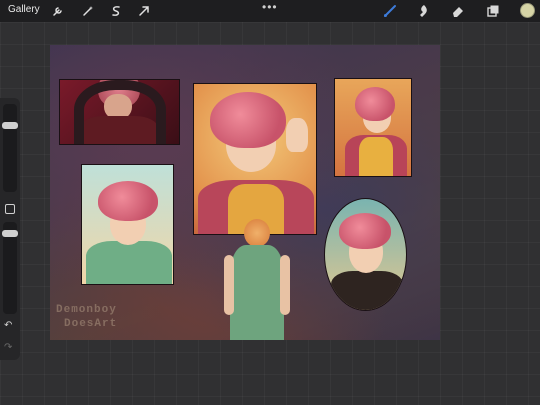 Image resolution: width=540 pixels, height=405 pixels. I want to click on wrench-icon, so click(58, 11).